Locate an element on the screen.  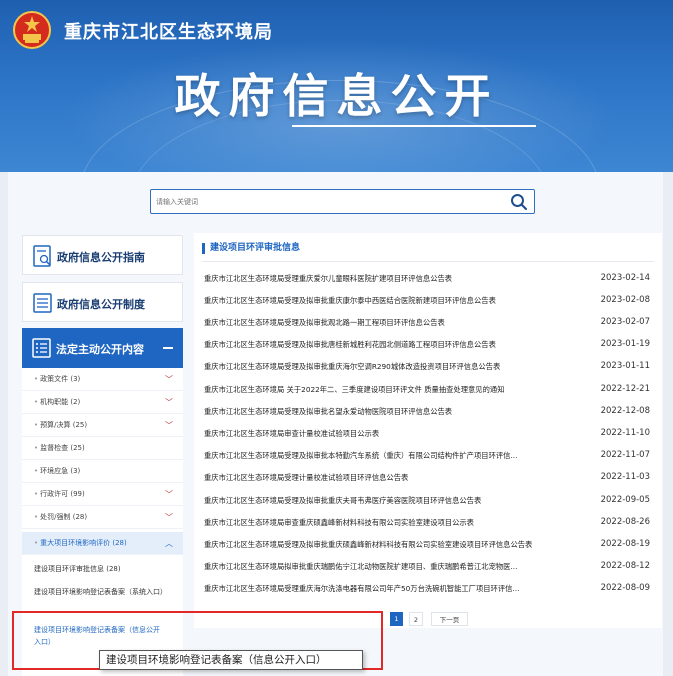
nav-active-content: 法定主动公开内容 is located at coordinates (102, 348).